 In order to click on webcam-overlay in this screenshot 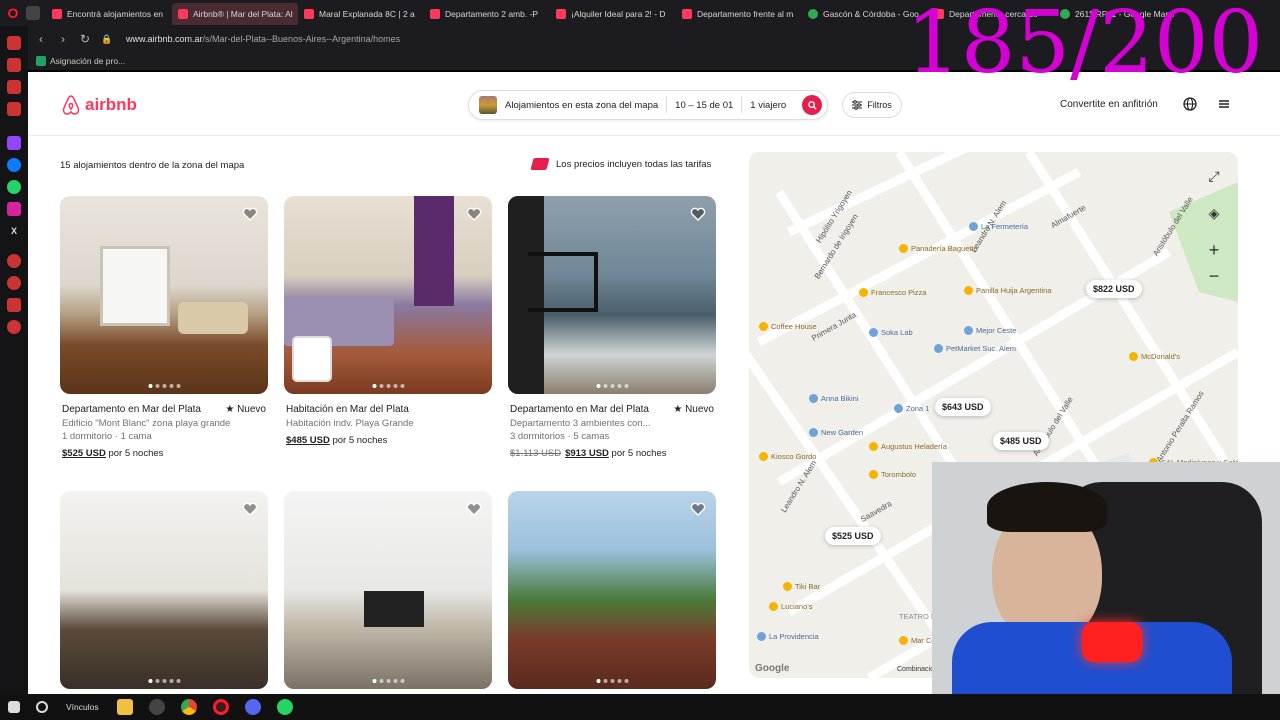, I will do `click(1106, 591)`.